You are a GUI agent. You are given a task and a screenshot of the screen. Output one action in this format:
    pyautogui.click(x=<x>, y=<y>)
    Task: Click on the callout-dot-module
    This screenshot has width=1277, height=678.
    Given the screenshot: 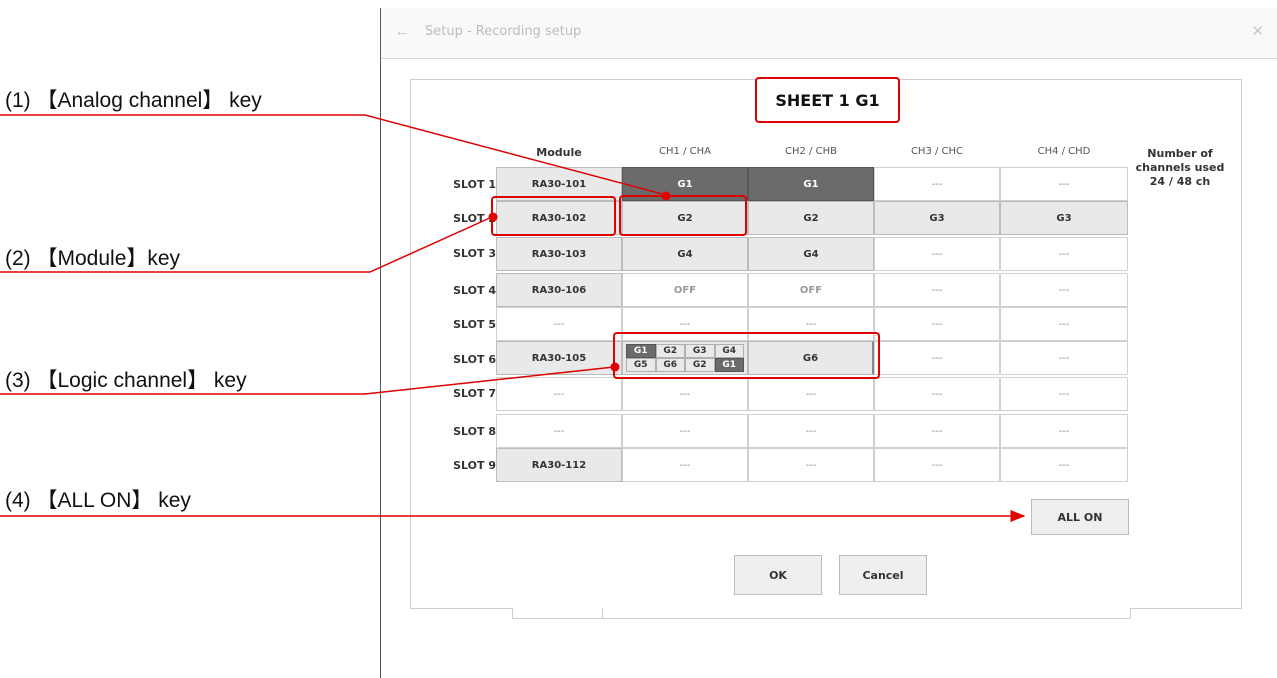 What is the action you would take?
    pyautogui.click(x=493, y=217)
    